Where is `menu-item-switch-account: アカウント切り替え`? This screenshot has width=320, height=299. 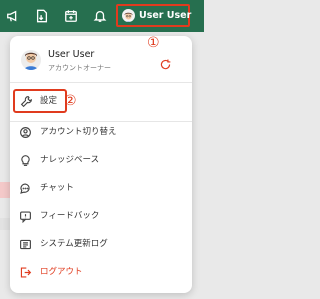 menu-item-switch-account: アカウント切り替え is located at coordinates (101, 133).